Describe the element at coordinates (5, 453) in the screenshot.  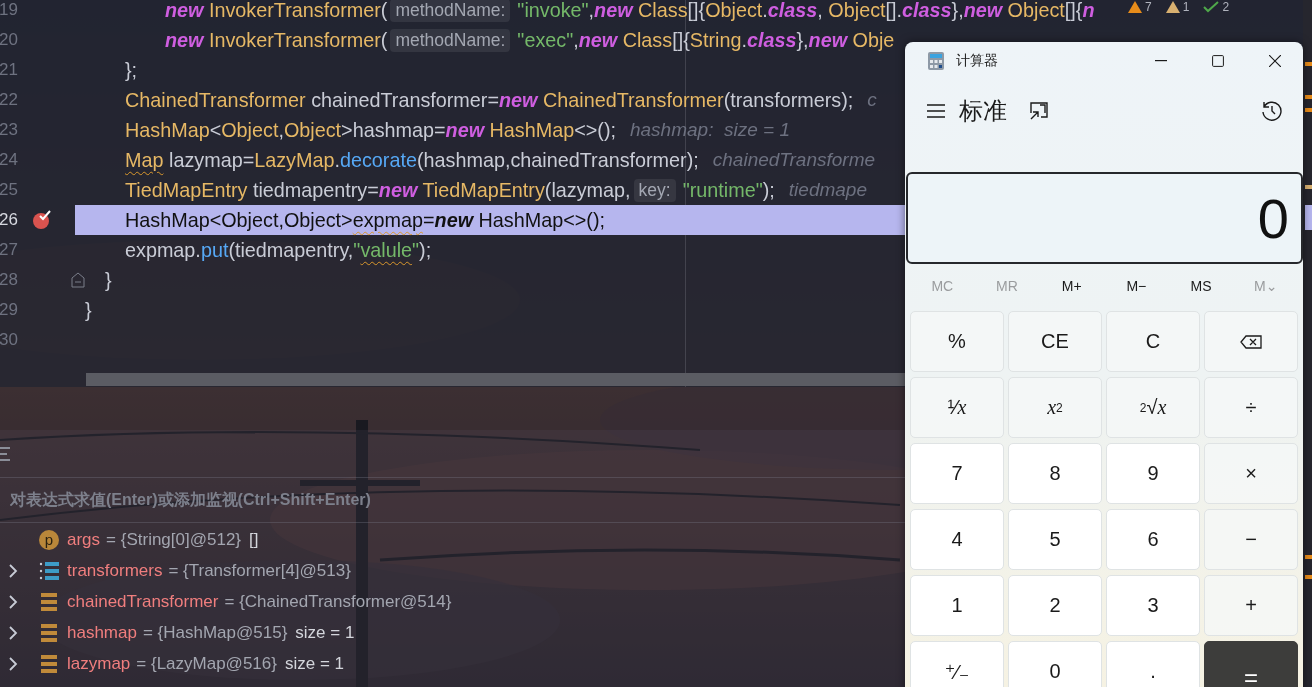
I see `list-icon` at that location.